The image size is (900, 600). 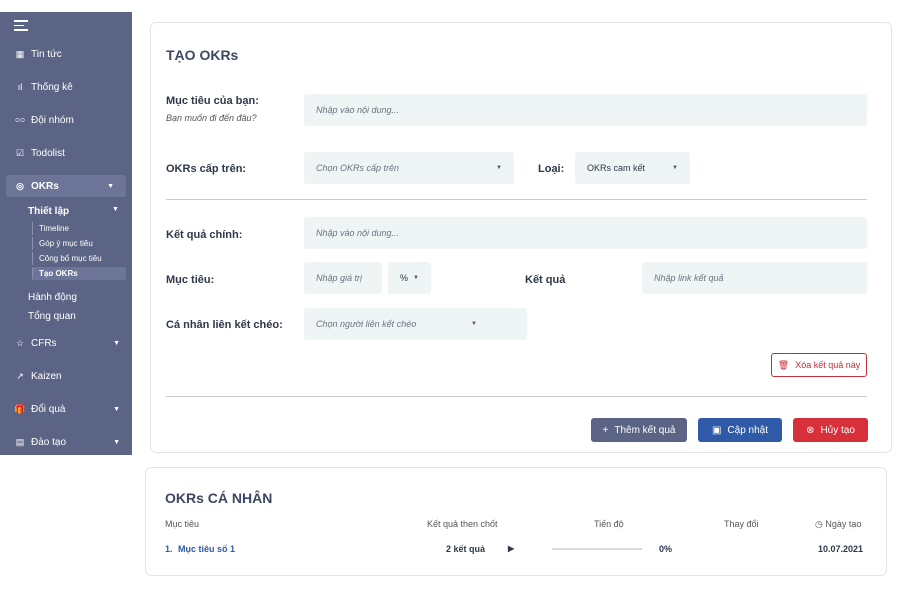 I want to click on sidebar-item-label: Đội nhóm, so click(x=52, y=120).